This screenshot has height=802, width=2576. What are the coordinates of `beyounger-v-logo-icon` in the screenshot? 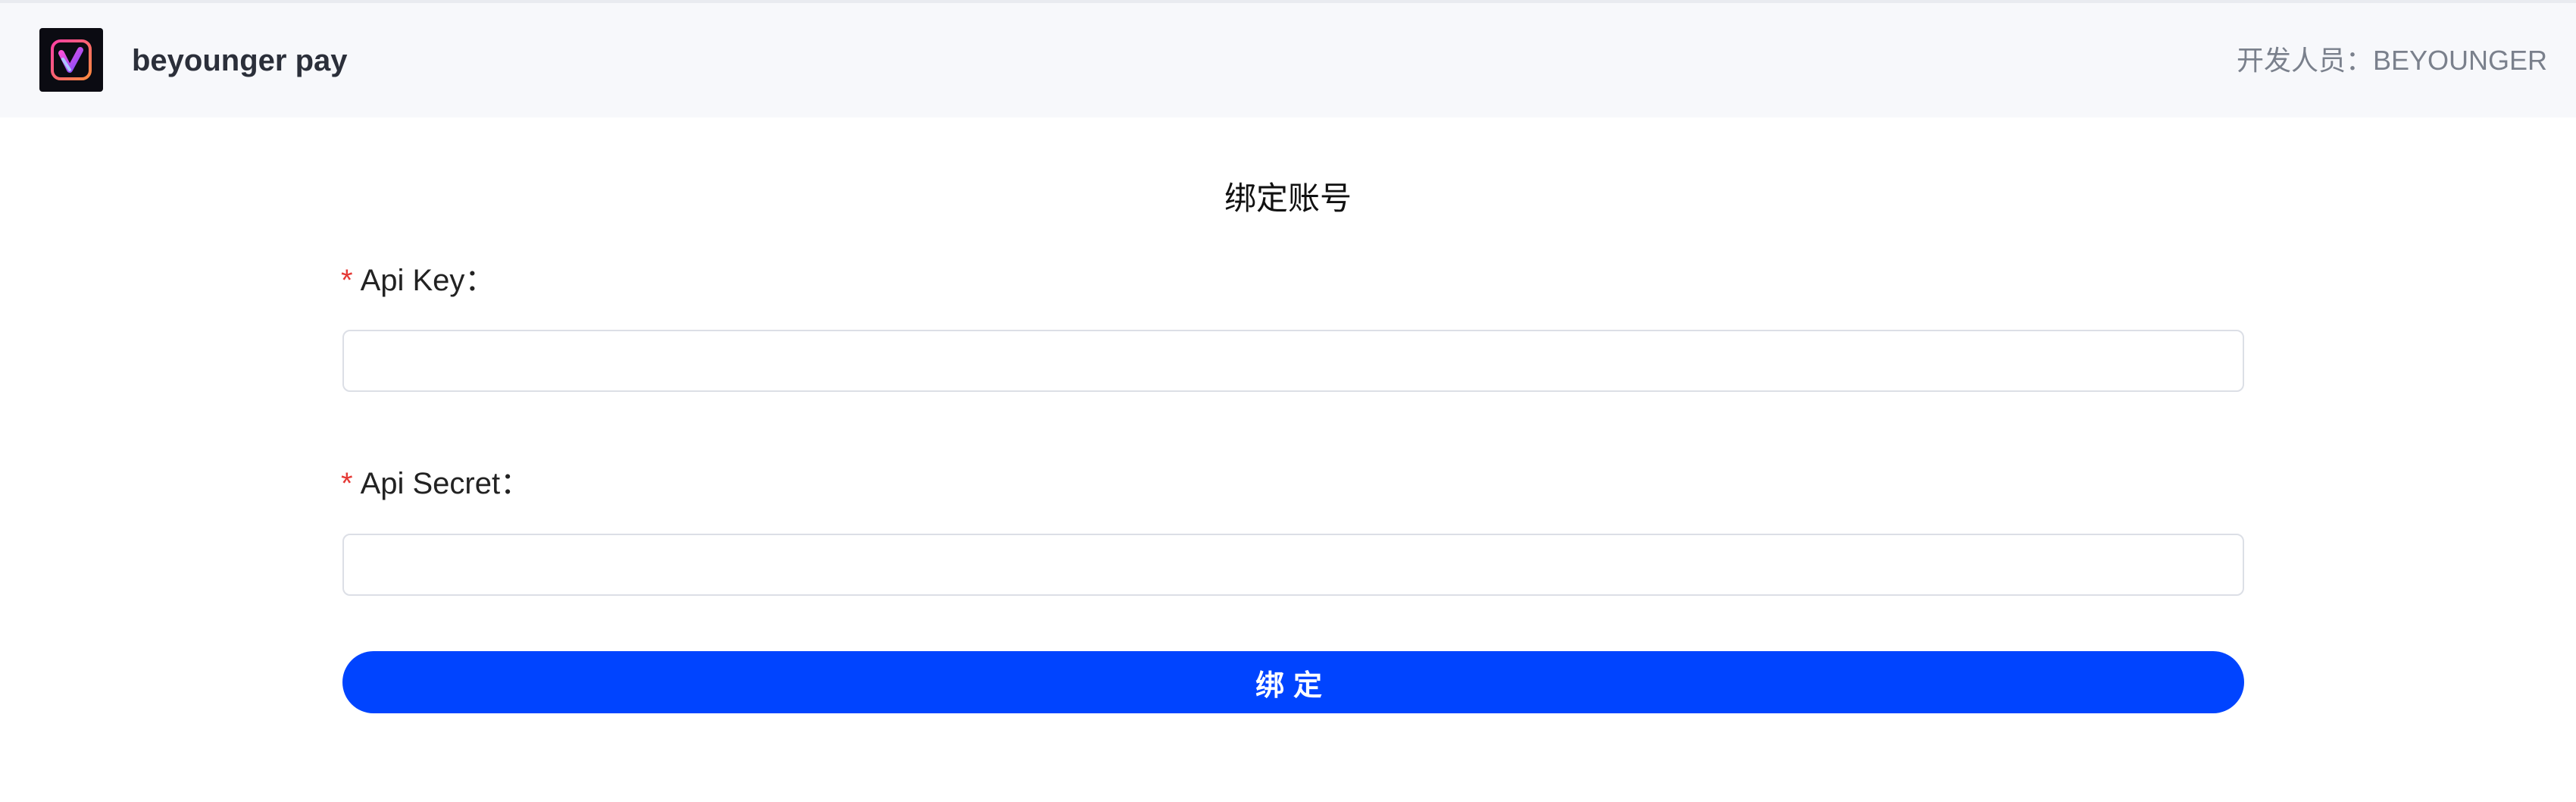 It's located at (71, 60).